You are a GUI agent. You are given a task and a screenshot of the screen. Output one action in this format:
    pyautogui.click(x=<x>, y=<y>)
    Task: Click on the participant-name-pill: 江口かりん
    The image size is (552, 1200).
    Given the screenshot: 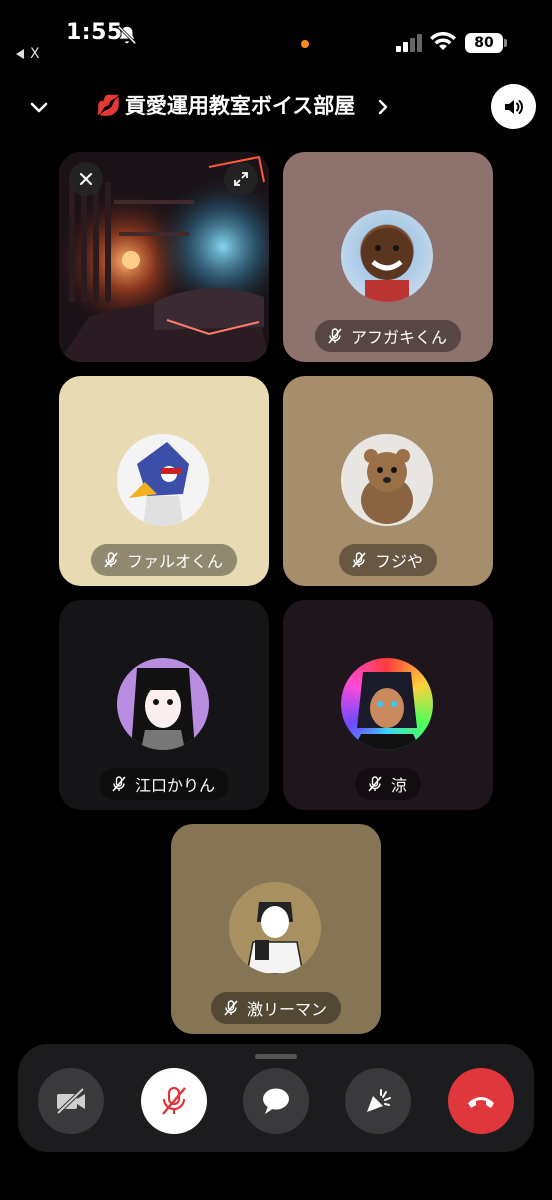 What is the action you would take?
    pyautogui.click(x=164, y=784)
    